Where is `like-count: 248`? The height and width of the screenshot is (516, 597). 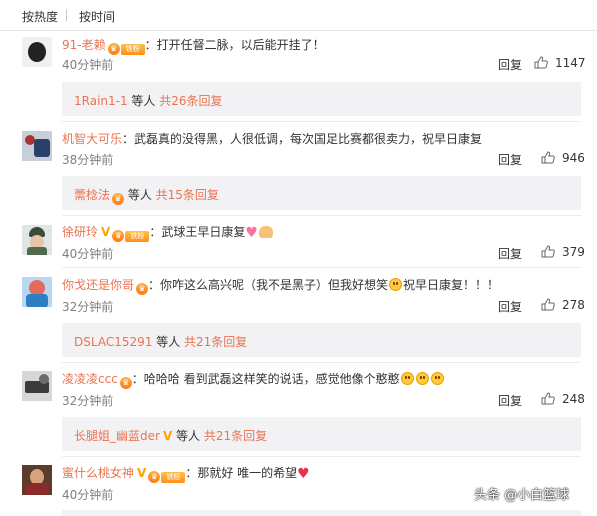
like-count: 248 is located at coordinates (573, 399).